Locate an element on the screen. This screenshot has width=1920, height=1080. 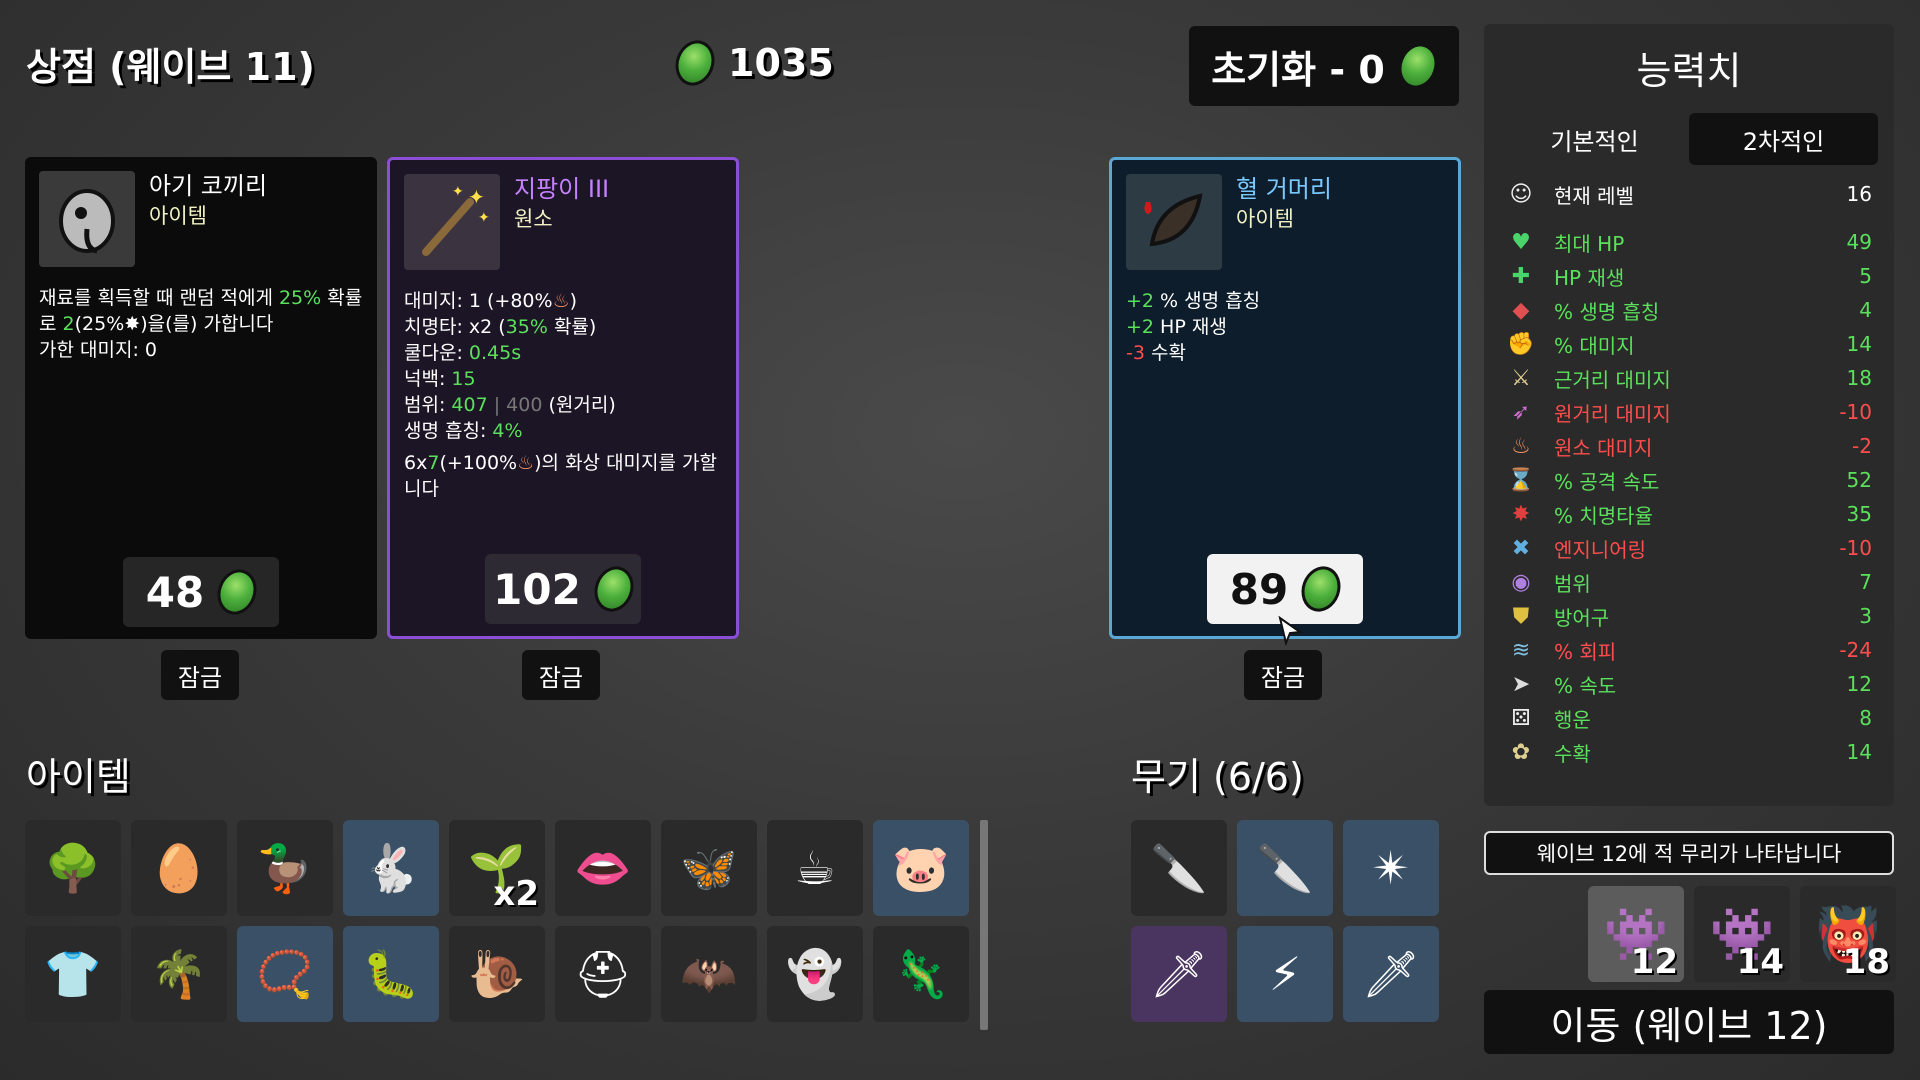
item-slot: 🌴 is located at coordinates (179, 974).